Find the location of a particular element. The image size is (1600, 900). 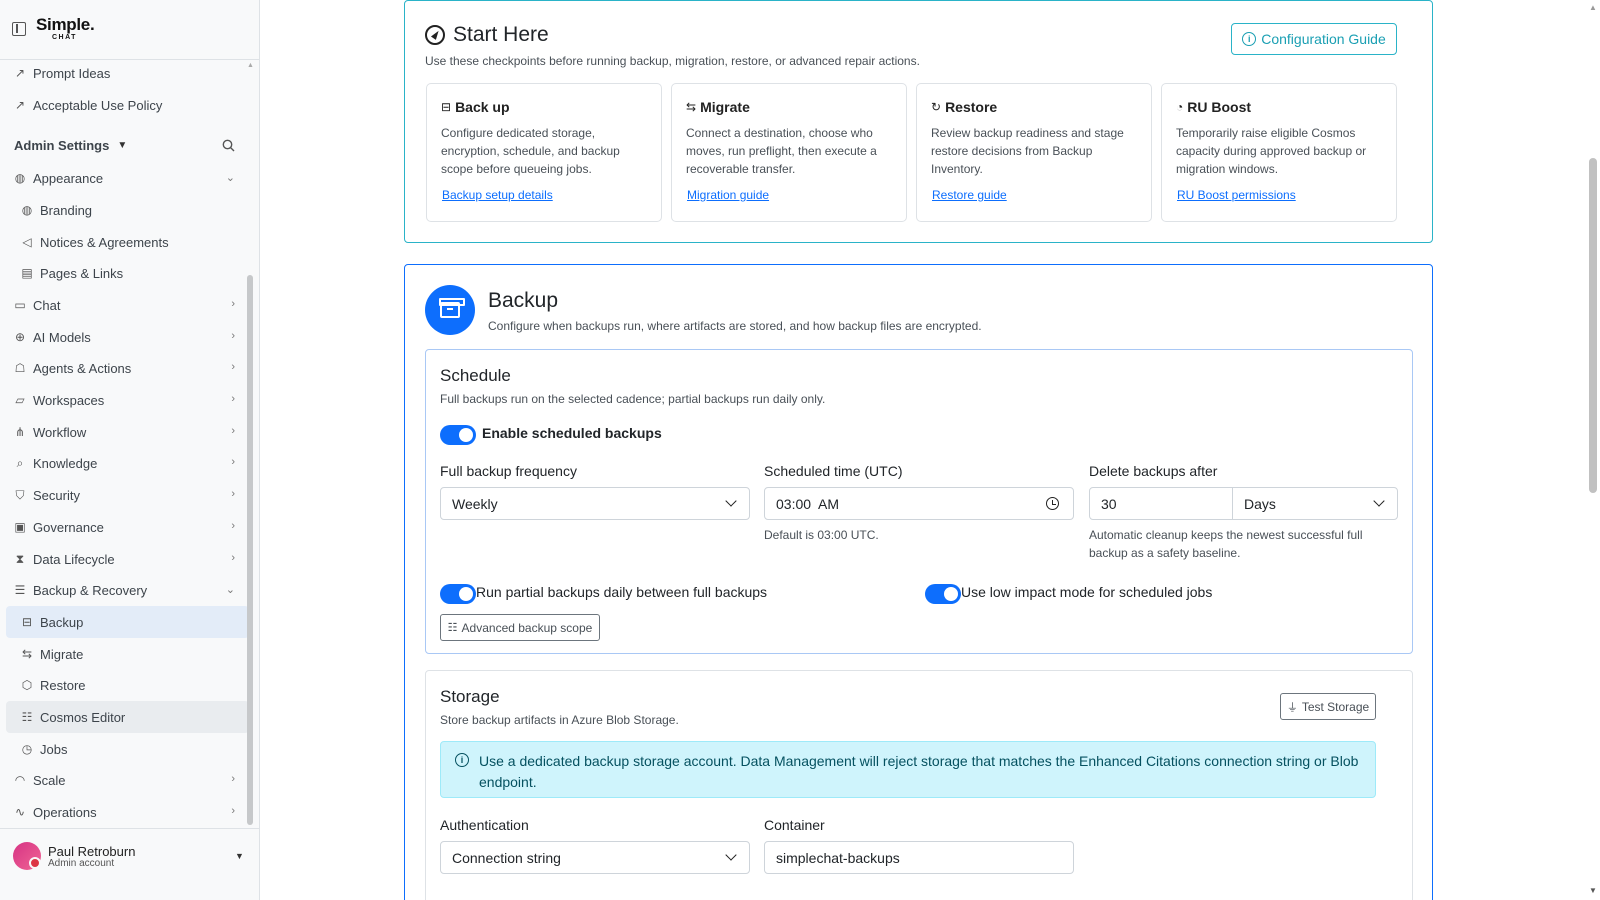

sidebar-scrollbar: ▲ is located at coordinates (250, 445).